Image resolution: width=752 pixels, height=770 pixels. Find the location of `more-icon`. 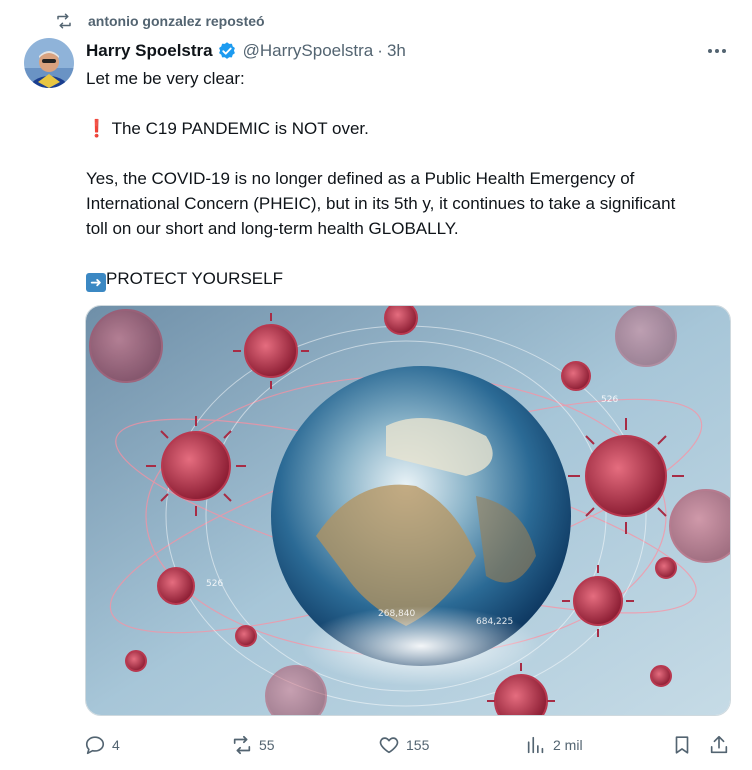

more-icon is located at coordinates (717, 51).